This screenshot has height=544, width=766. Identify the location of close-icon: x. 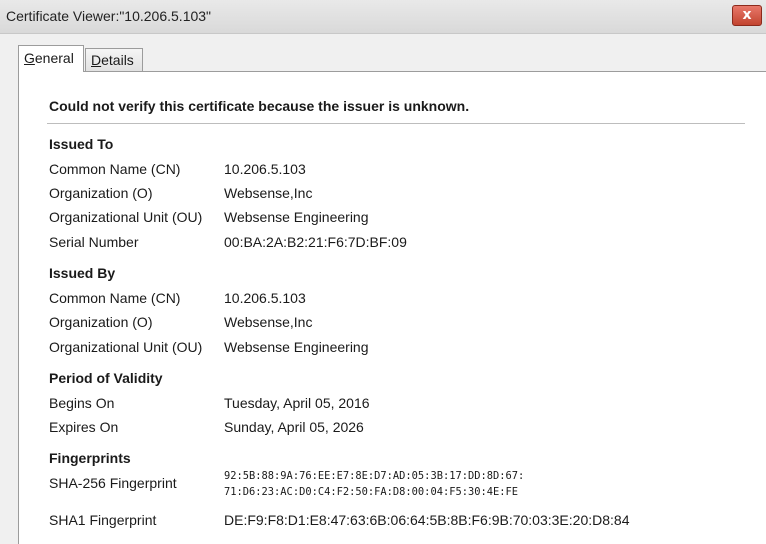
(747, 15).